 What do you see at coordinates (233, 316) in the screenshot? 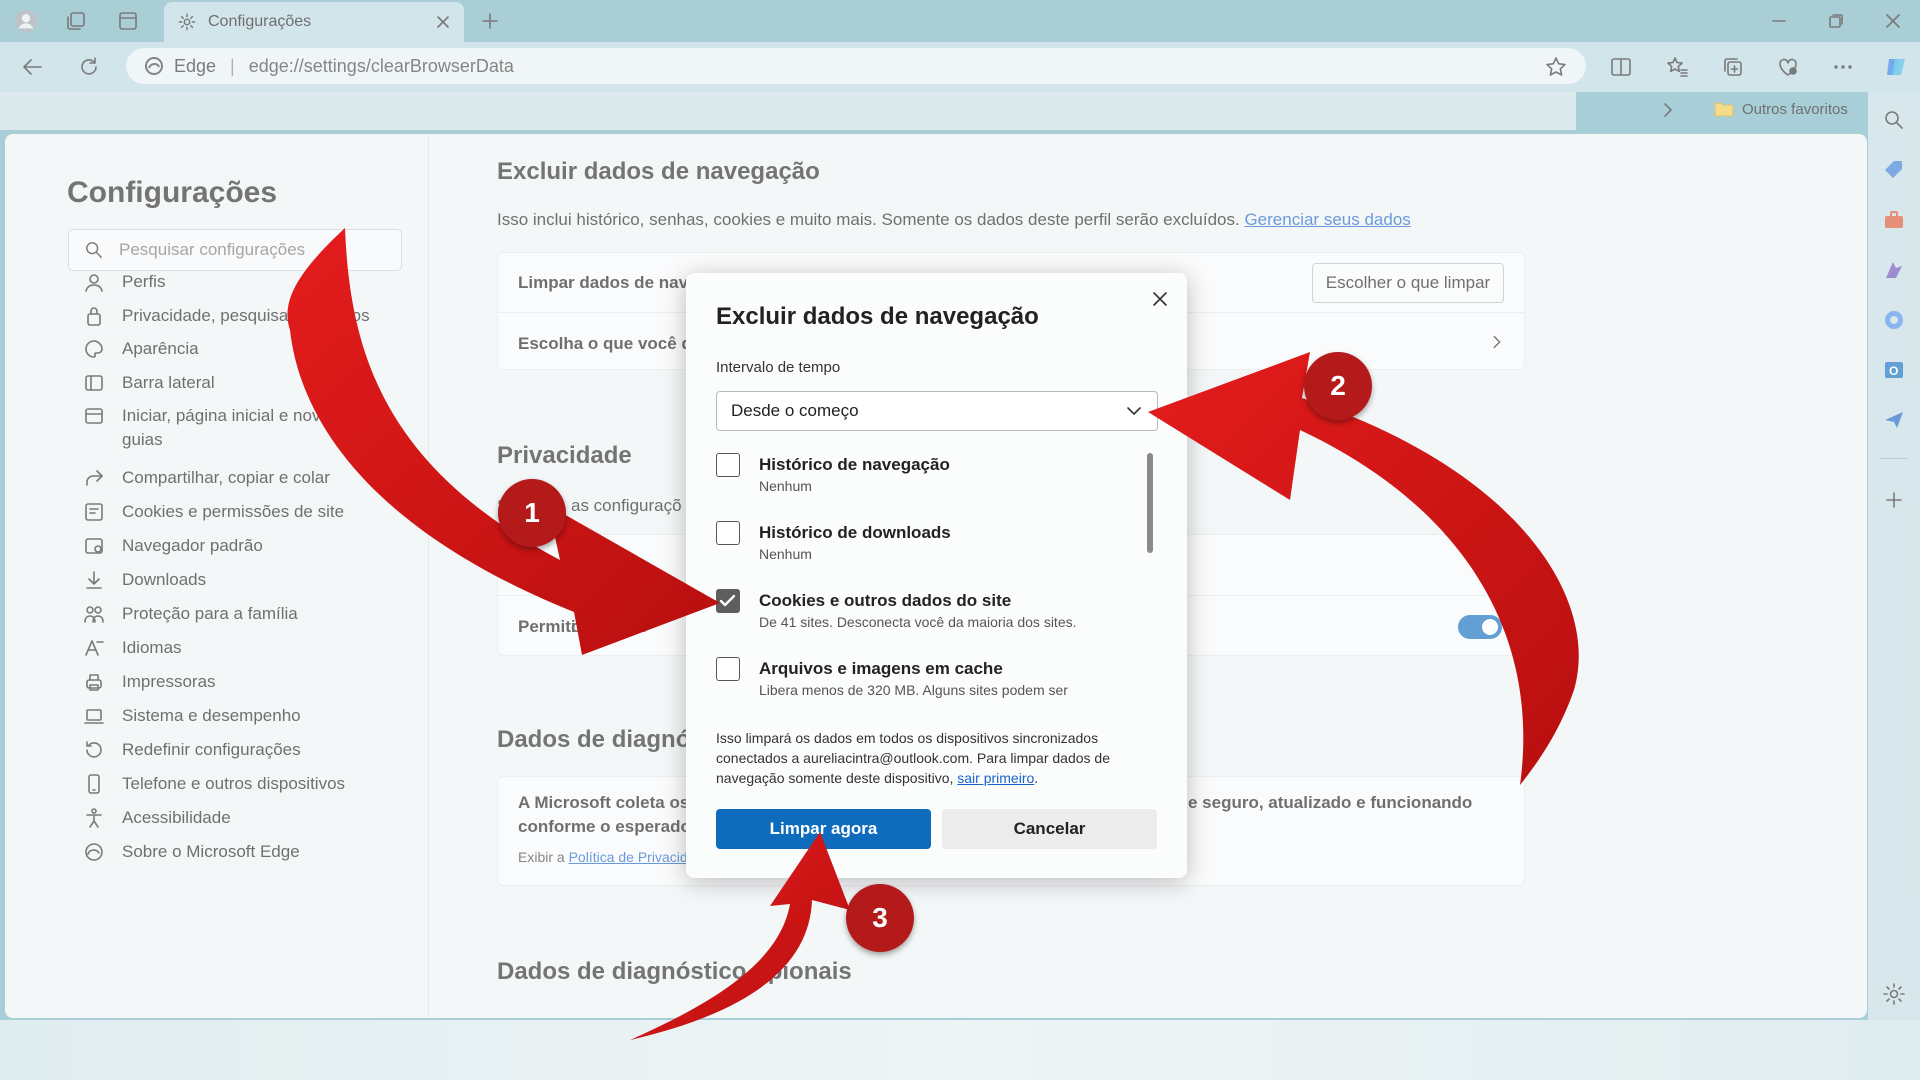
I see `sidebar-item-privacidade-pesquisa-e-servicos: Privacidade, pesquisa e serviços` at bounding box center [233, 316].